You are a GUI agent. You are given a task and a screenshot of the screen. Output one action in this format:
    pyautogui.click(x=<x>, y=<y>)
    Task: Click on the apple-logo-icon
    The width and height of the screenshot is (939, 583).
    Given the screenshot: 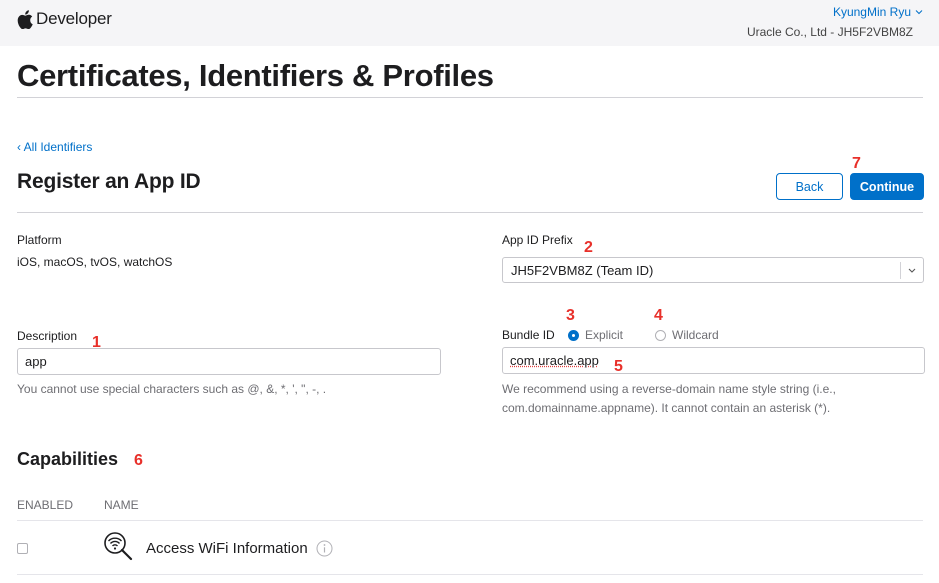 What is the action you would take?
    pyautogui.click(x=25, y=19)
    